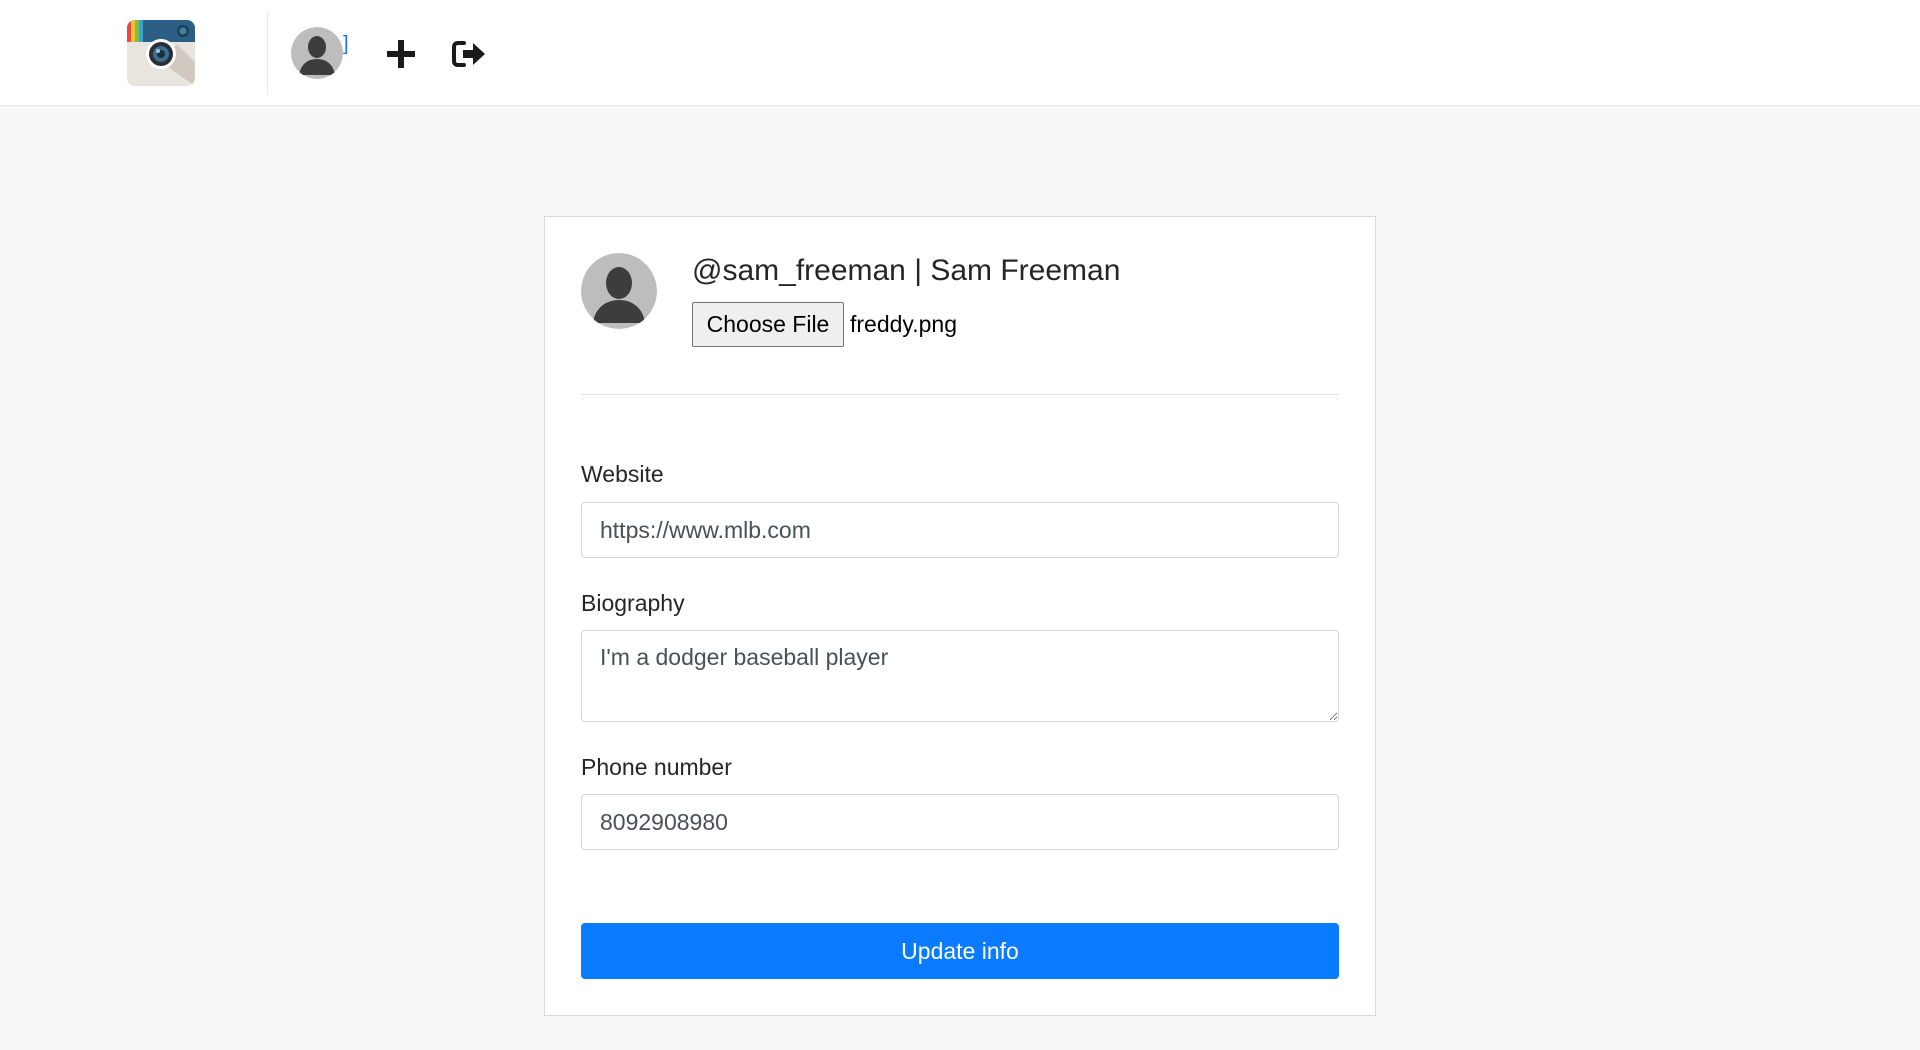 The image size is (1920, 1050). What do you see at coordinates (960, 530) in the screenshot?
I see `website-input` at bounding box center [960, 530].